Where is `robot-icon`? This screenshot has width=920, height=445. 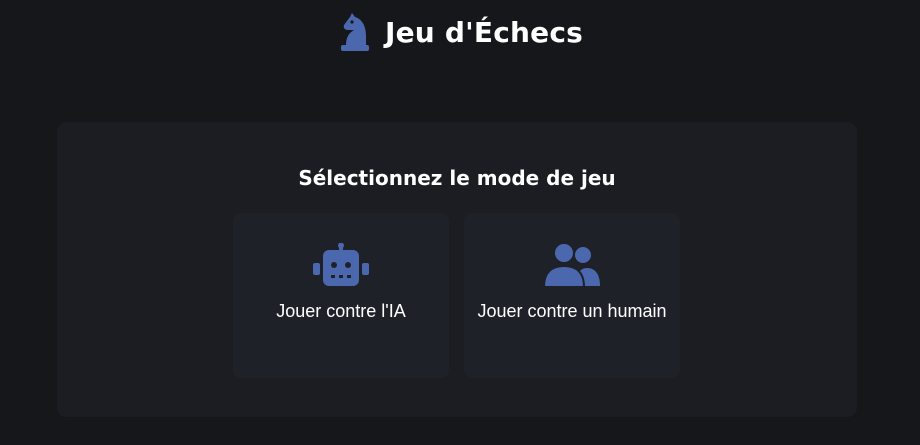 robot-icon is located at coordinates (341, 265).